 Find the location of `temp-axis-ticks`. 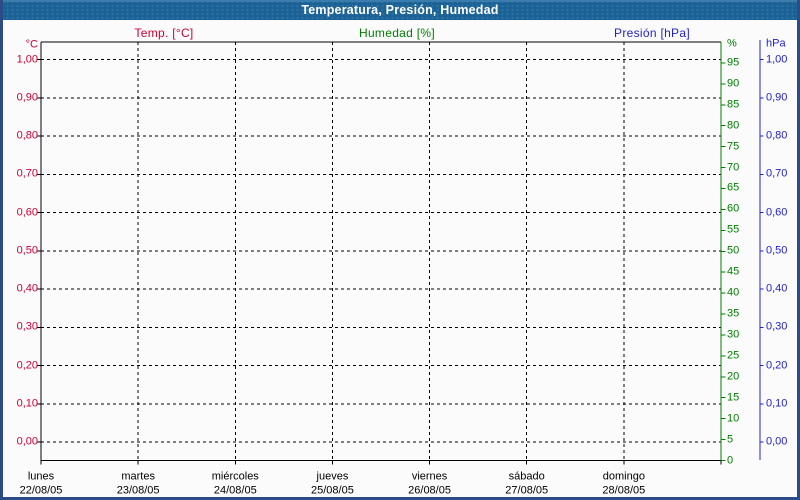

temp-axis-ticks is located at coordinates (38, 251).